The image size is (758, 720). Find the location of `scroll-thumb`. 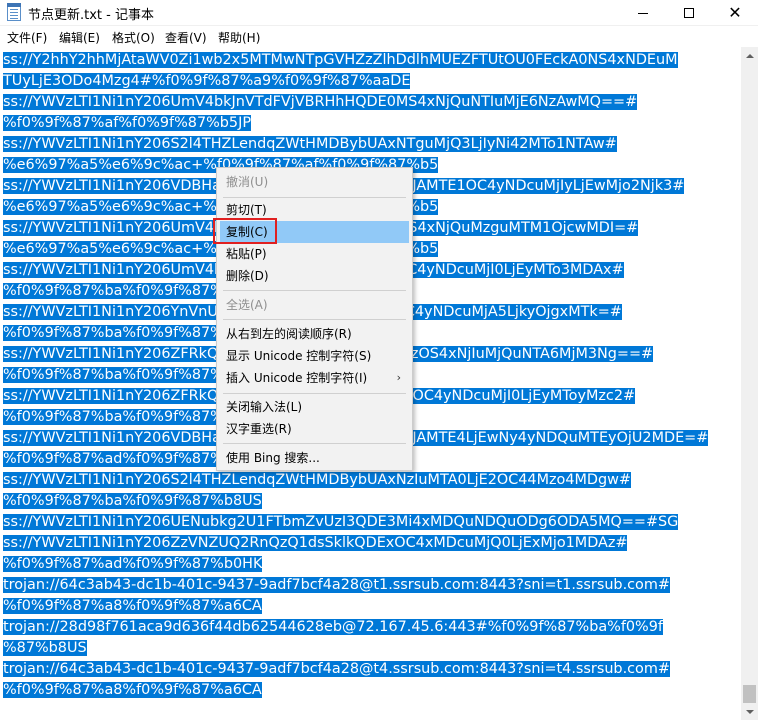

scroll-thumb is located at coordinates (749, 694).